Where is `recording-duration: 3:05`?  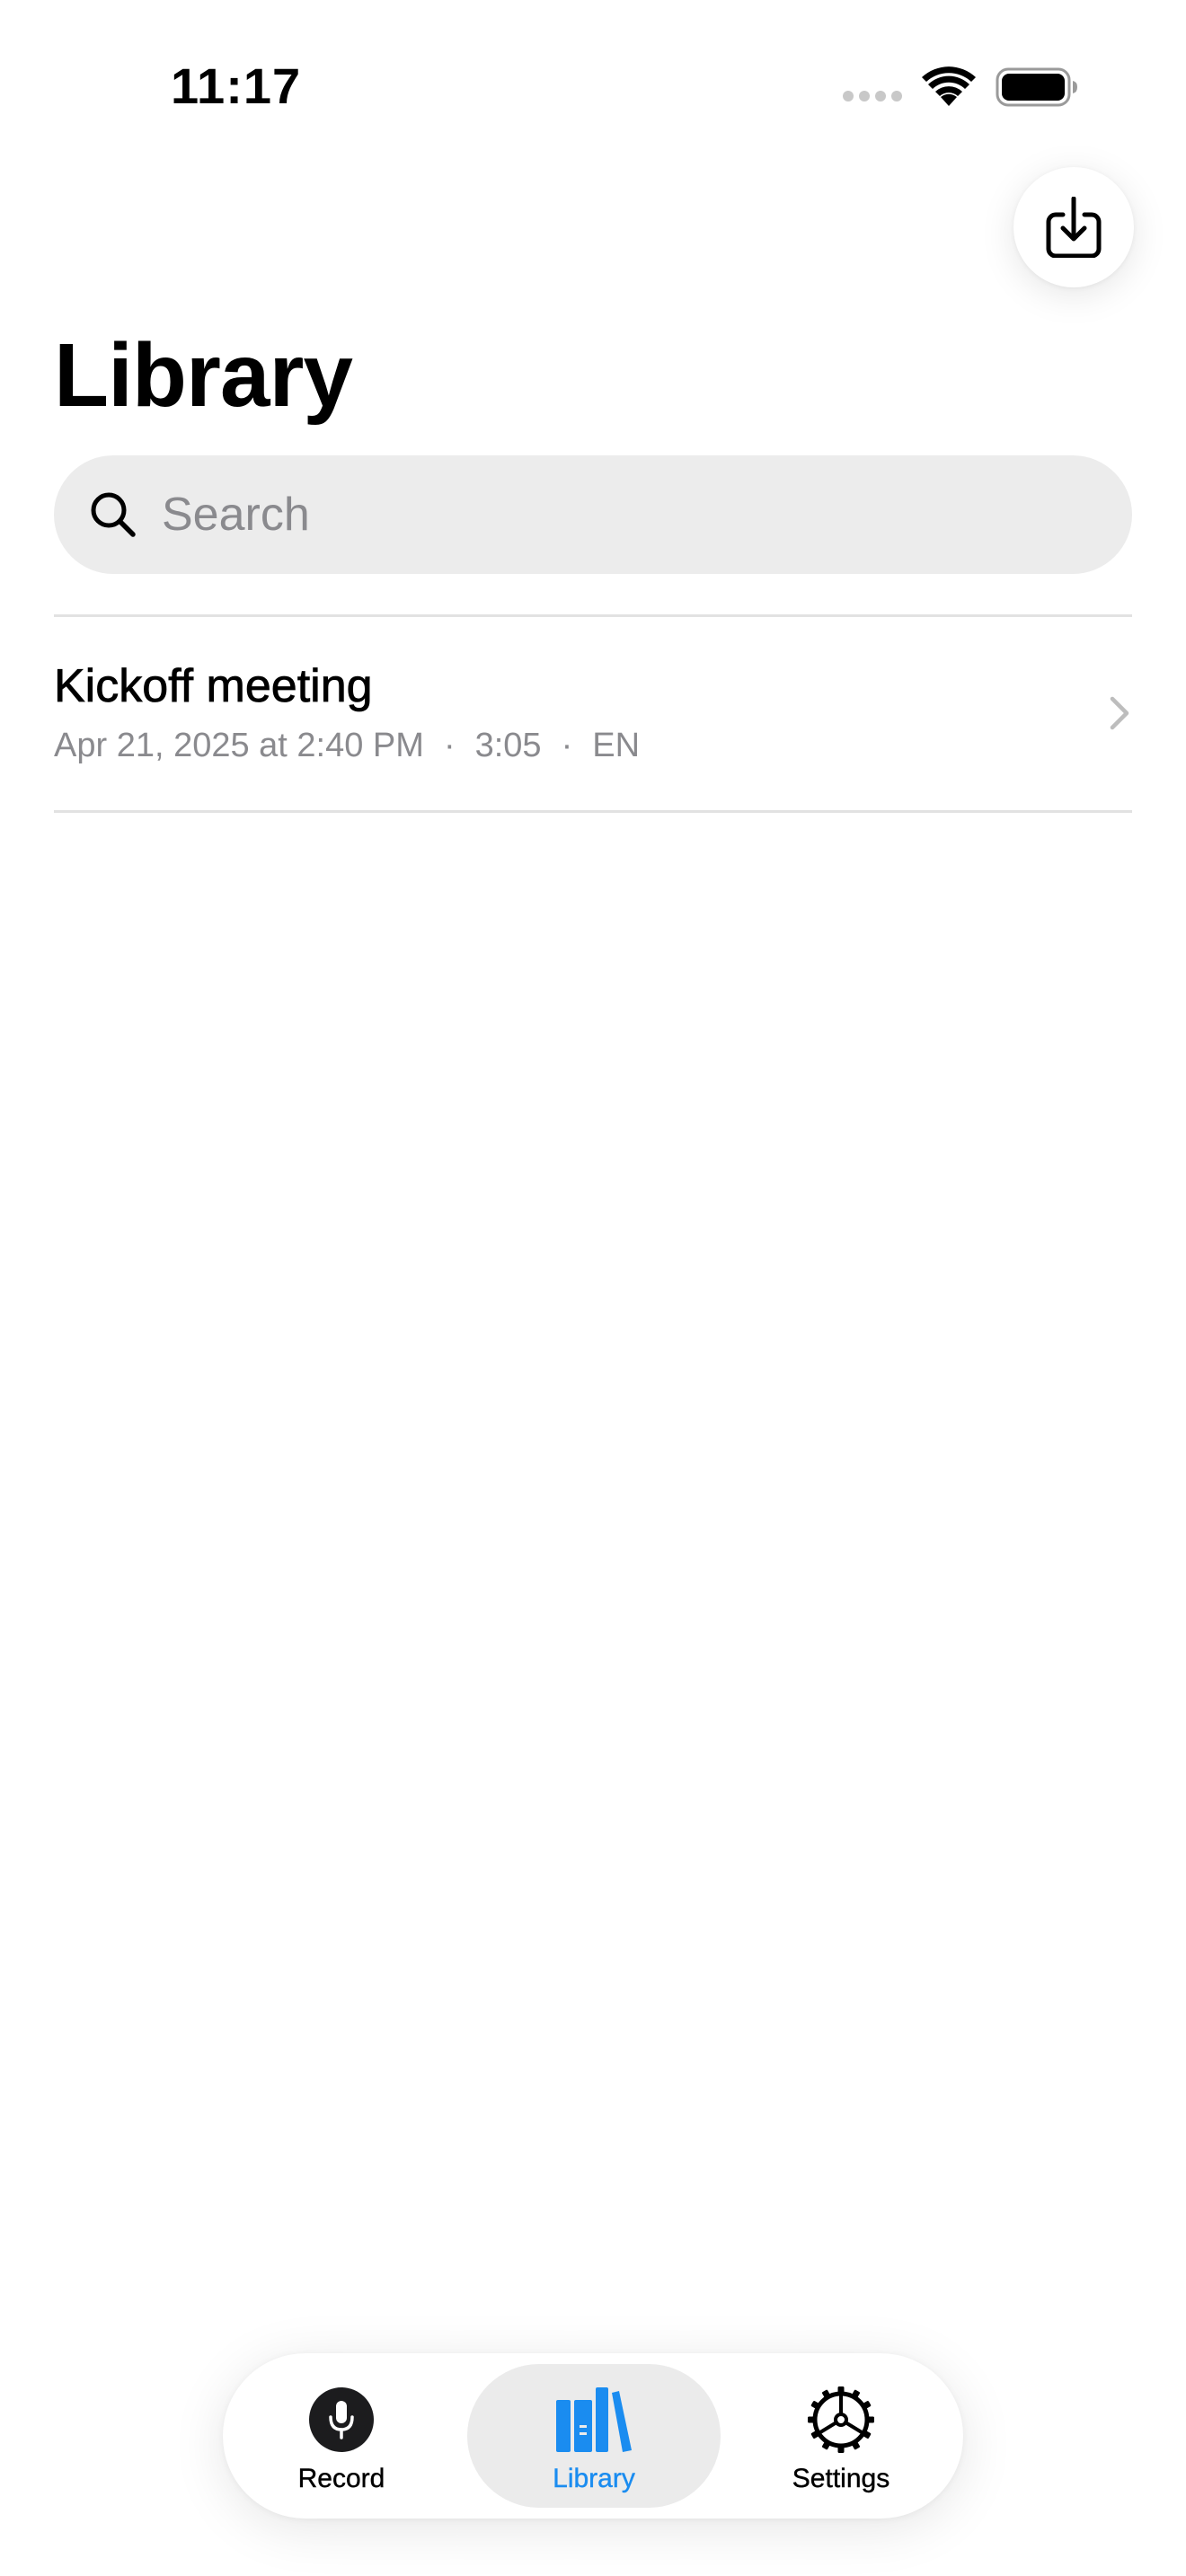
recording-duration: 3:05 is located at coordinates (508, 745).